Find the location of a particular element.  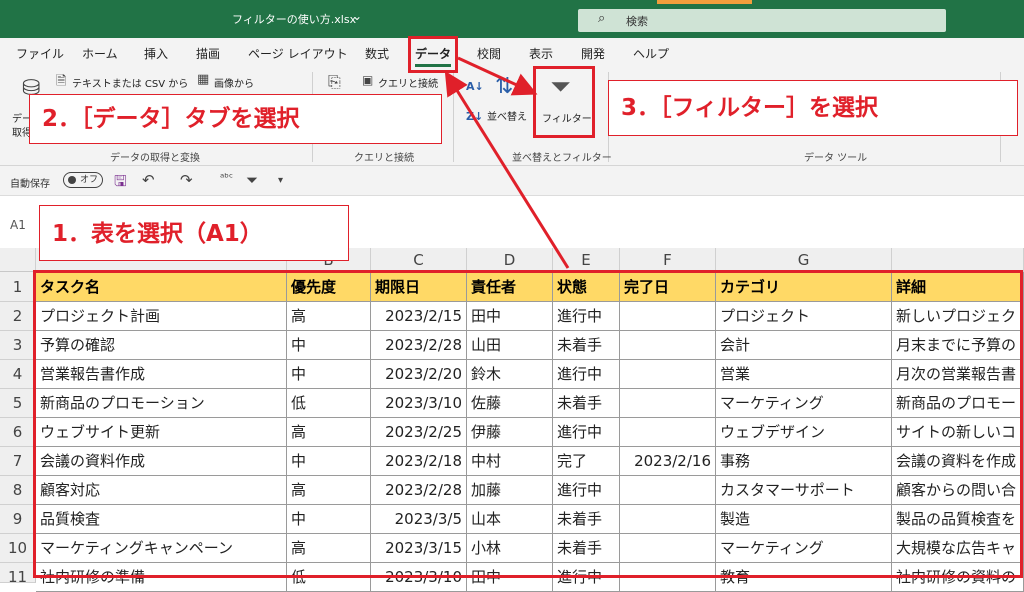

arrow-to-filter is located at coordinates (497, 76).